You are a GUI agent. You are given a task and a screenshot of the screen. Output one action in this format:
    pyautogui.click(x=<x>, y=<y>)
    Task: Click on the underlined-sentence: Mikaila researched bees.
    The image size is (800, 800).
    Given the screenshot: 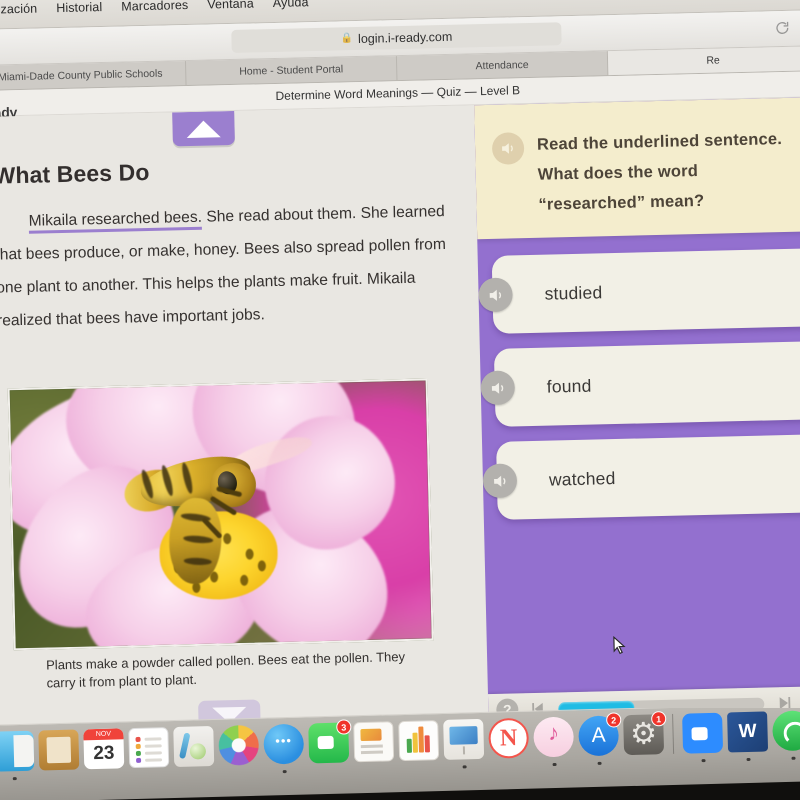 What is the action you would take?
    pyautogui.click(x=115, y=221)
    